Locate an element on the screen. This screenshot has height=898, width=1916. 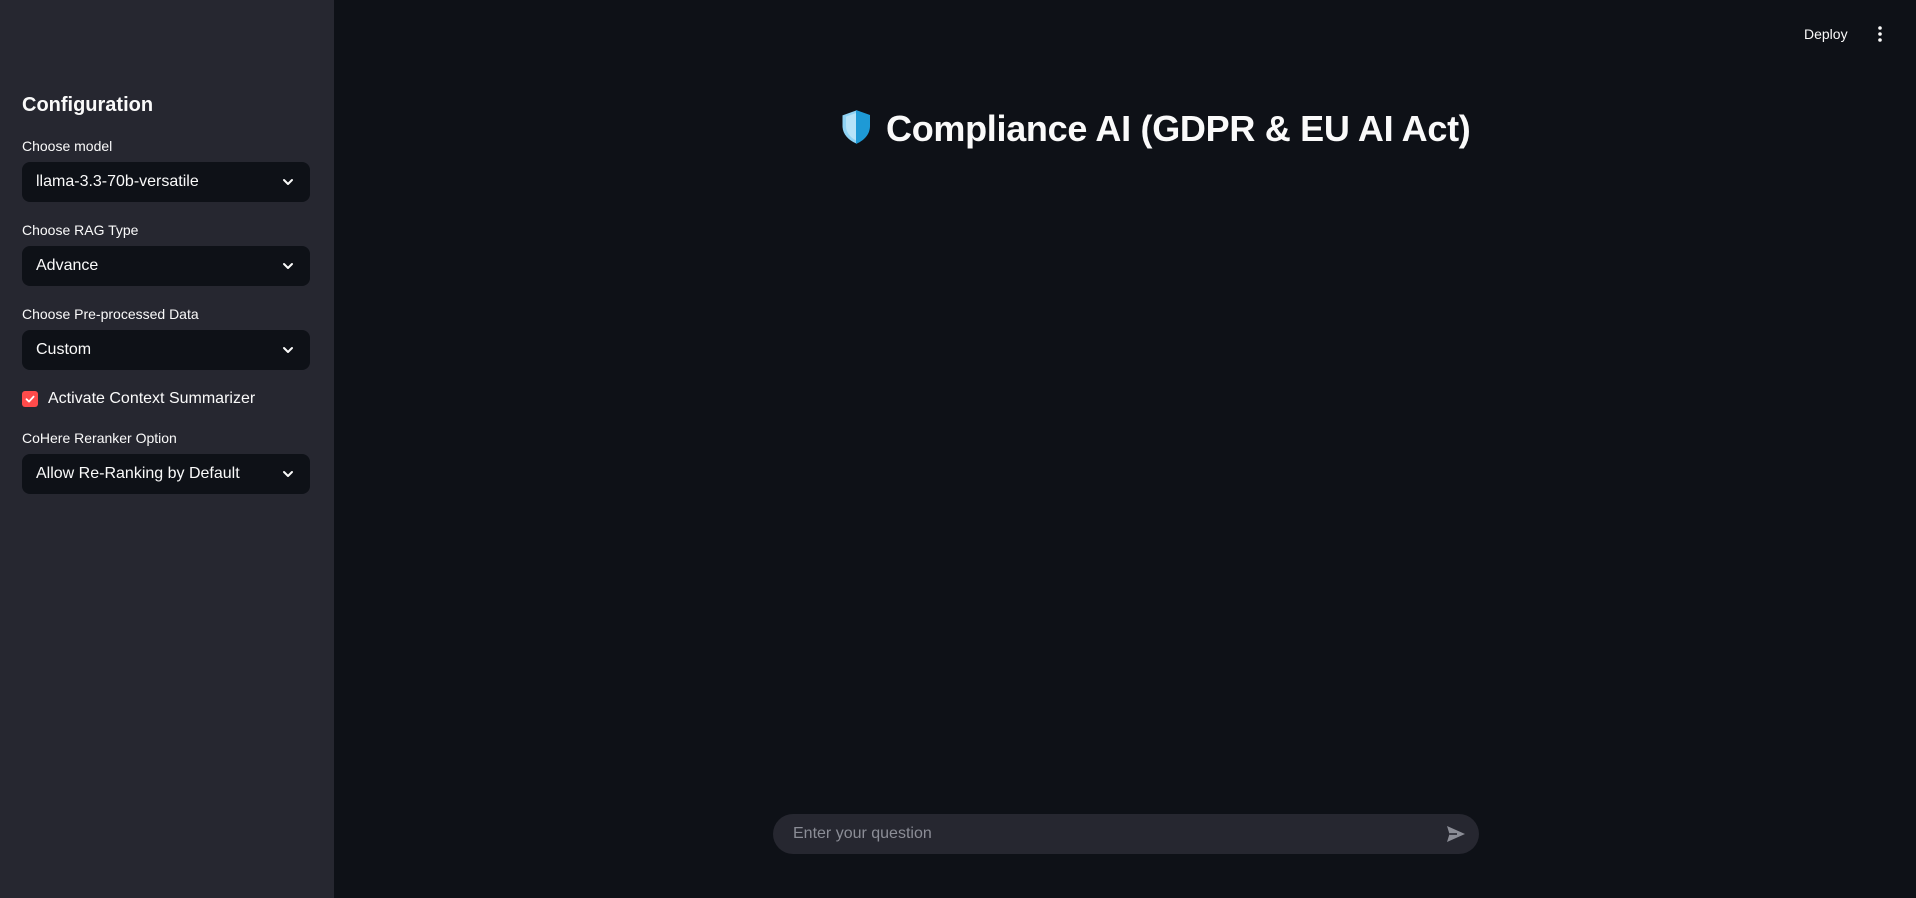
model-label: Choose model is located at coordinates (67, 146).